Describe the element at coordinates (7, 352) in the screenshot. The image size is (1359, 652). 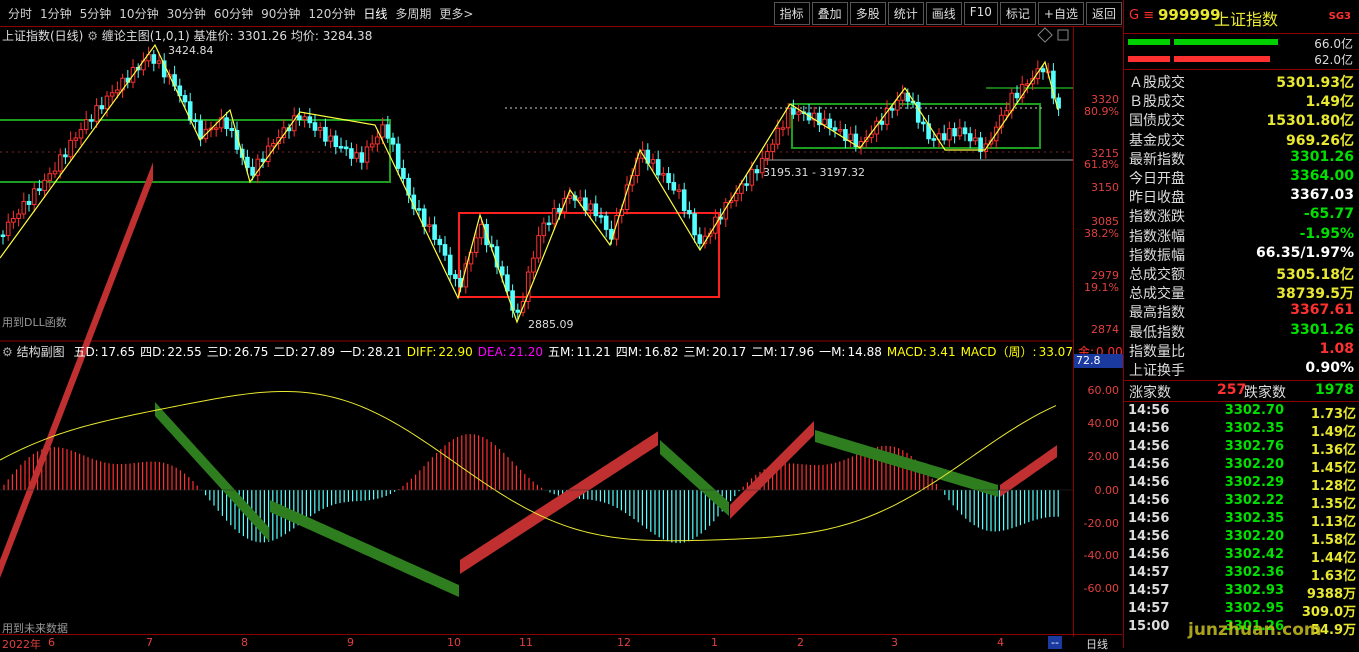
I see `settings-gear-icon: ⚙` at that location.